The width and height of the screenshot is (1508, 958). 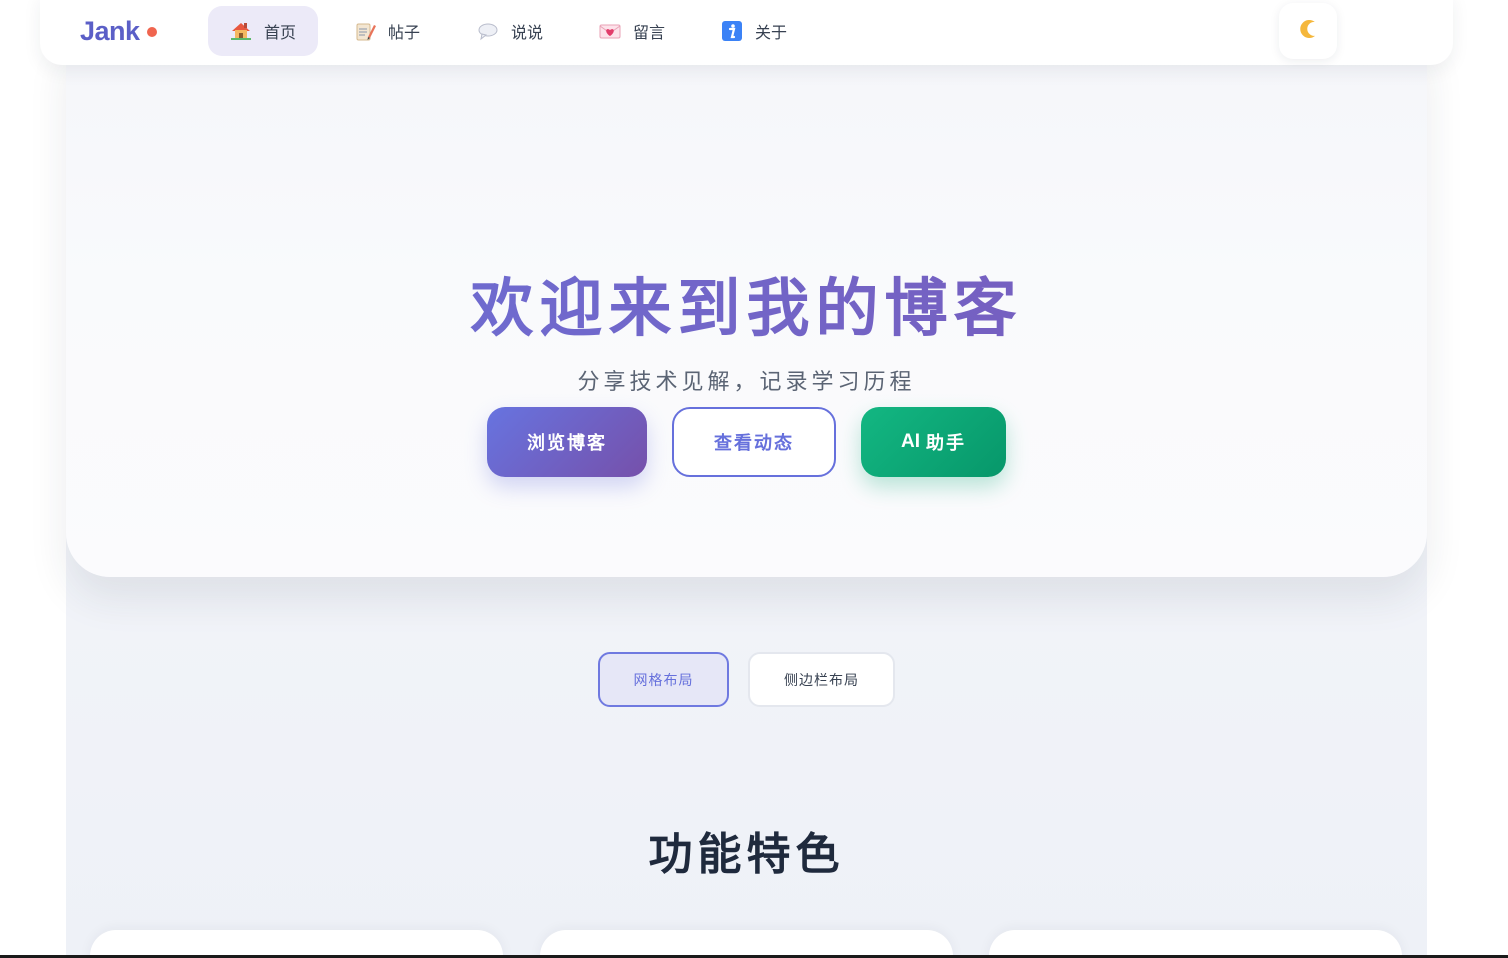 I want to click on top-navbar: Jank 首页 帖子 说说 留言 关于, so click(x=746, y=32).